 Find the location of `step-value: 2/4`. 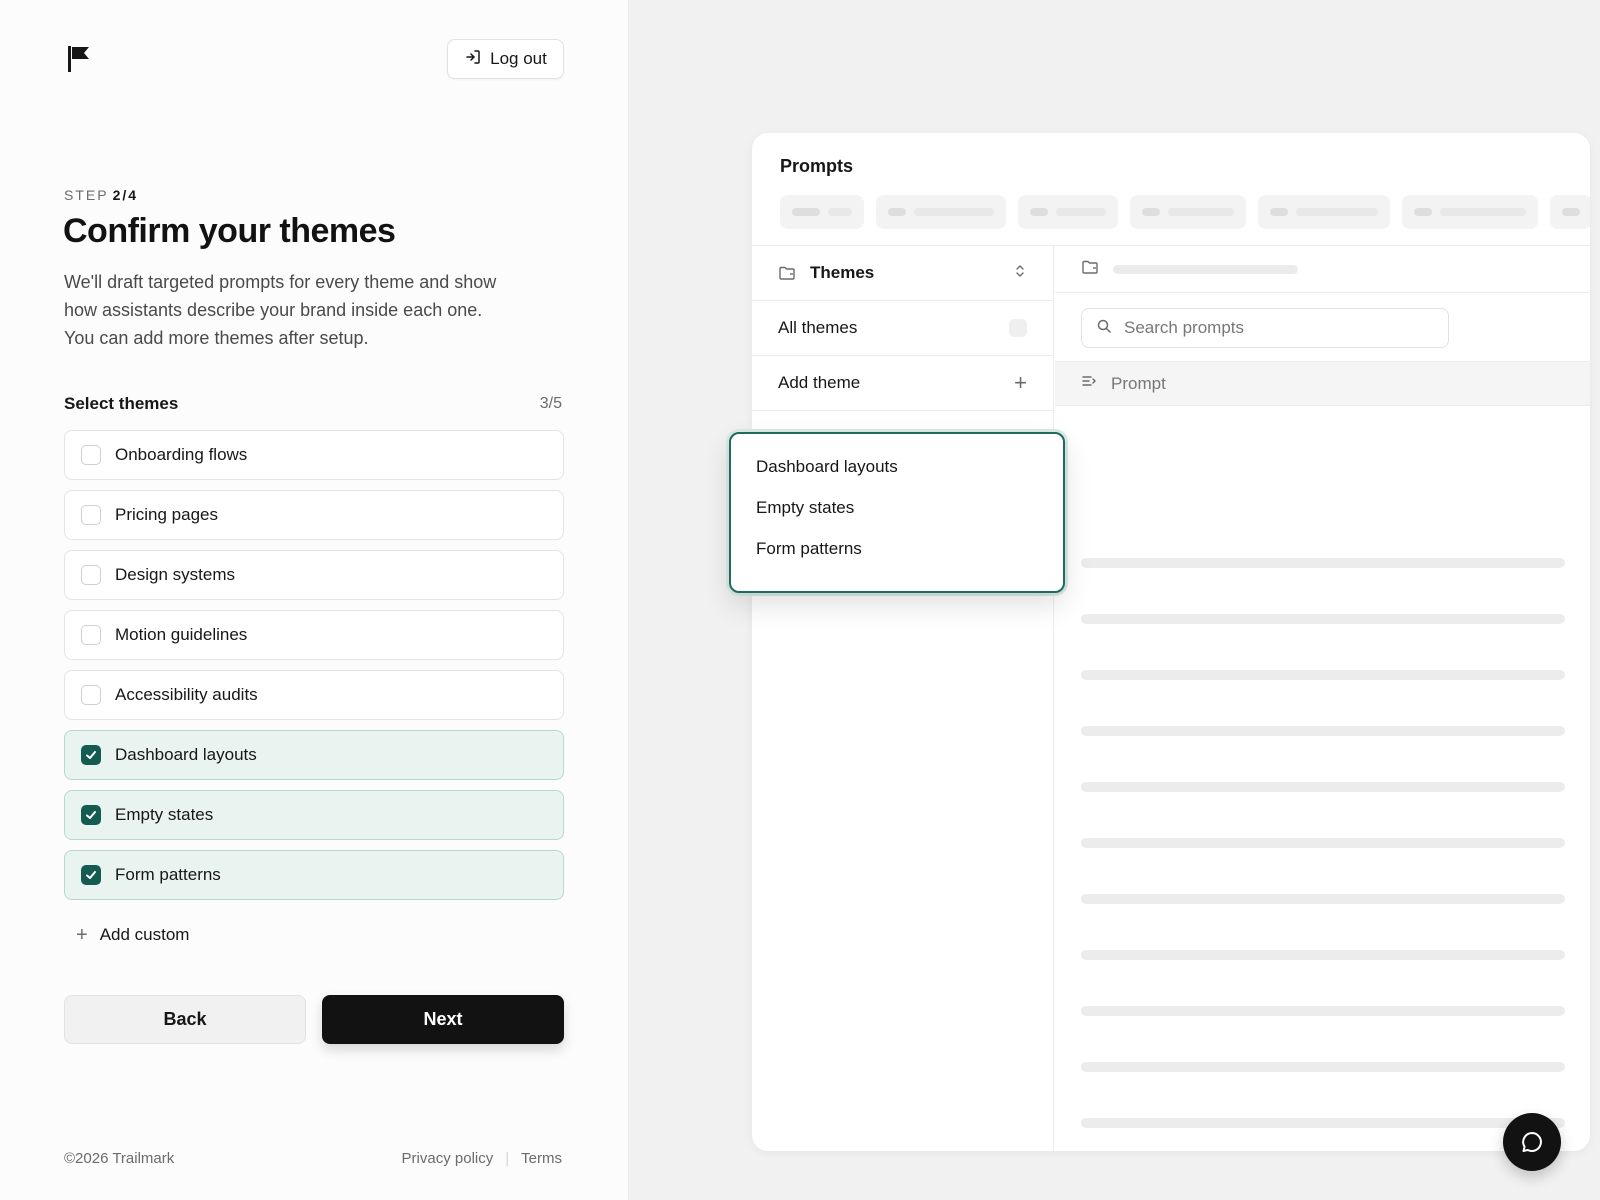

step-value: 2/4 is located at coordinates (125, 195).